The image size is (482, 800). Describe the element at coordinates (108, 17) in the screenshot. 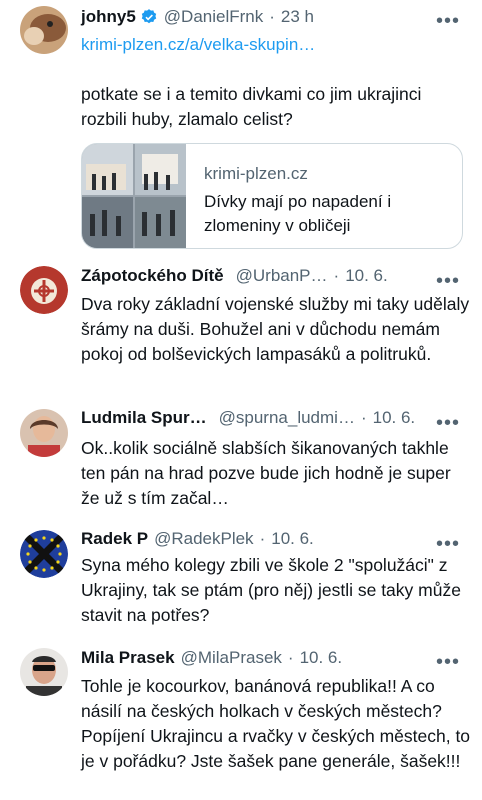

I see `author-name: johny5` at that location.